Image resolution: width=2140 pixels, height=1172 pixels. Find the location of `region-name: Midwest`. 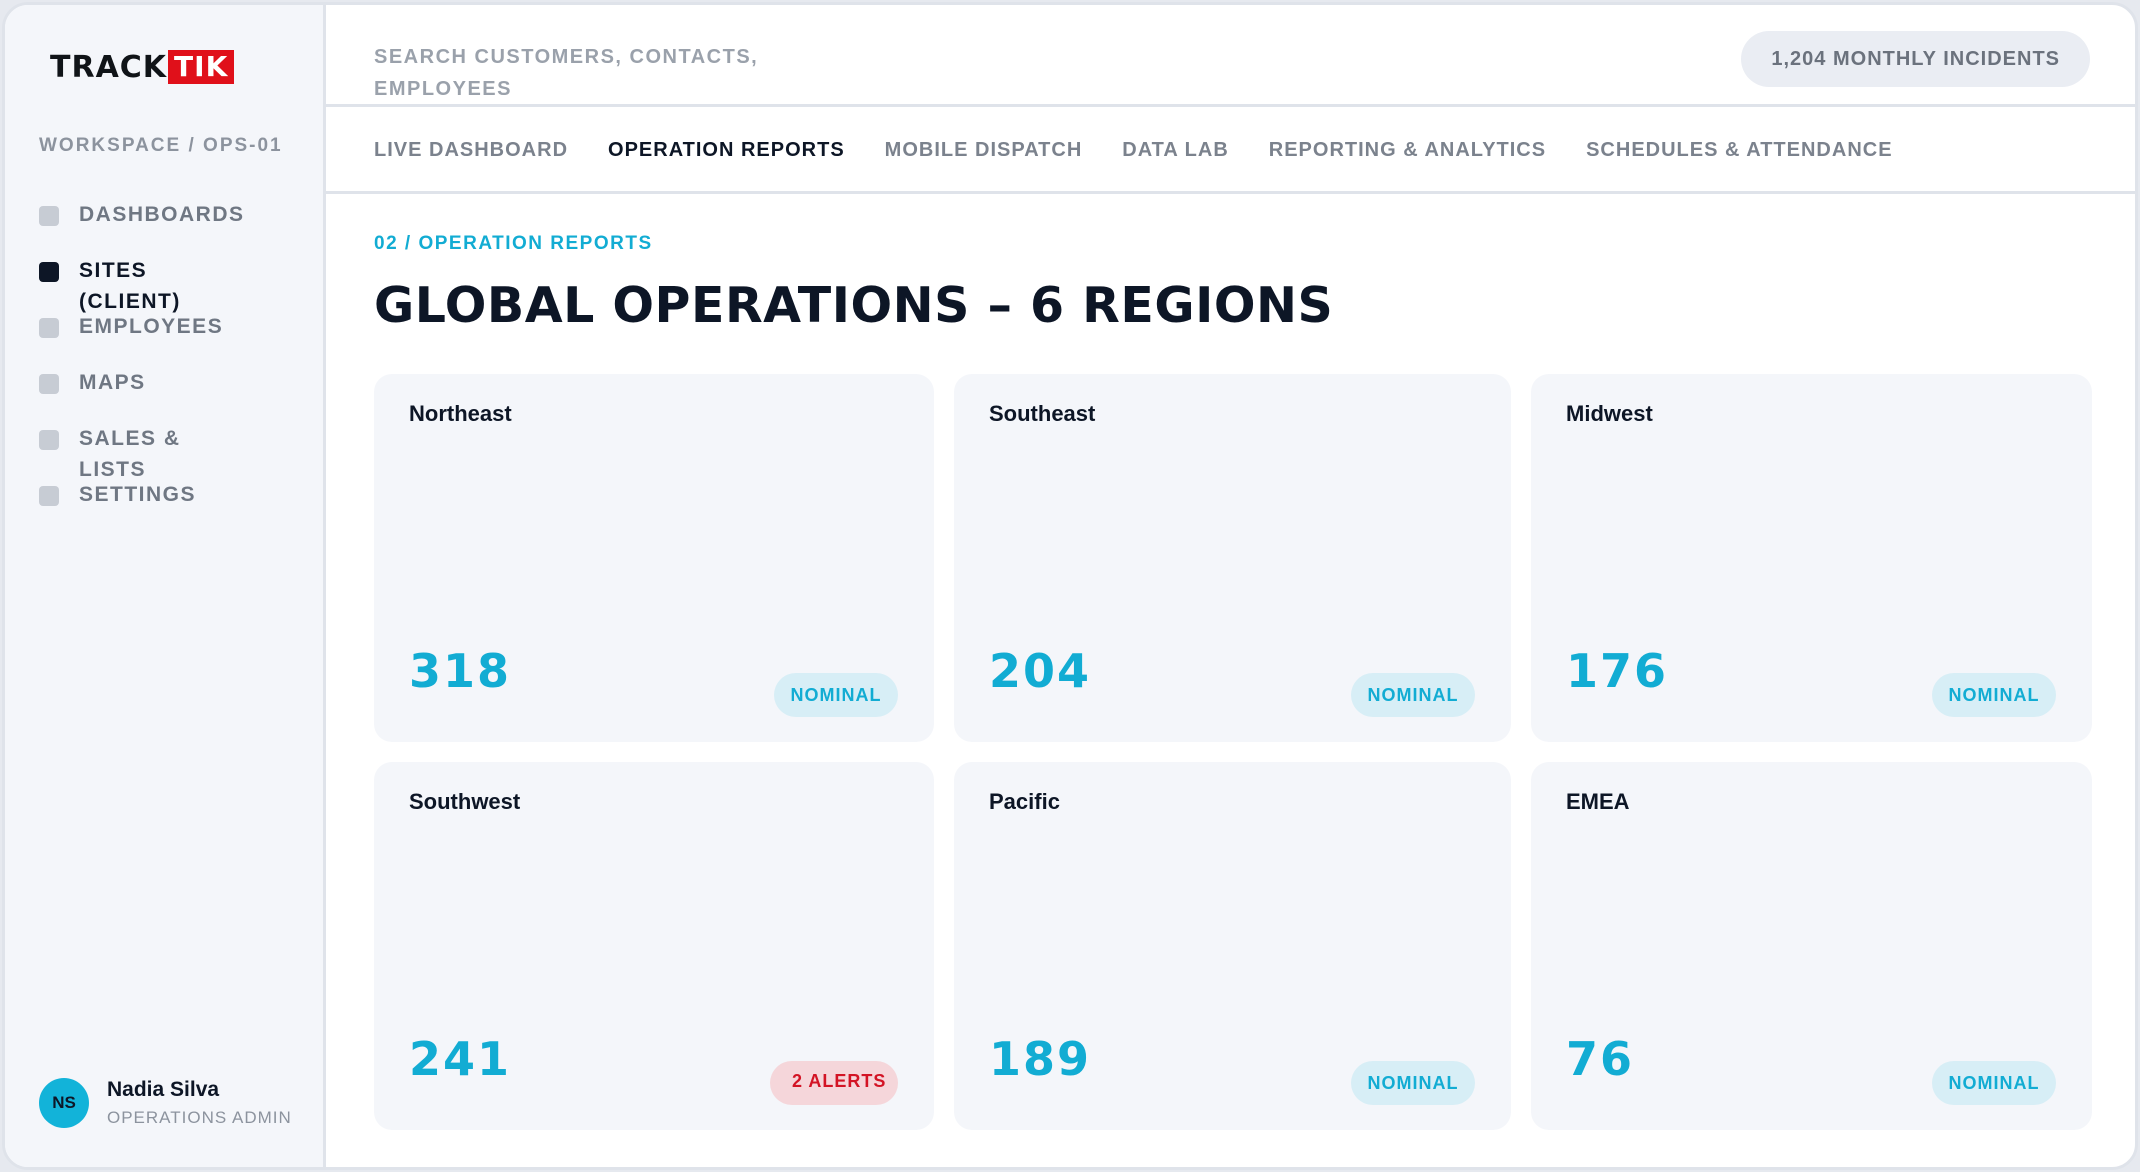

region-name: Midwest is located at coordinates (1609, 413).